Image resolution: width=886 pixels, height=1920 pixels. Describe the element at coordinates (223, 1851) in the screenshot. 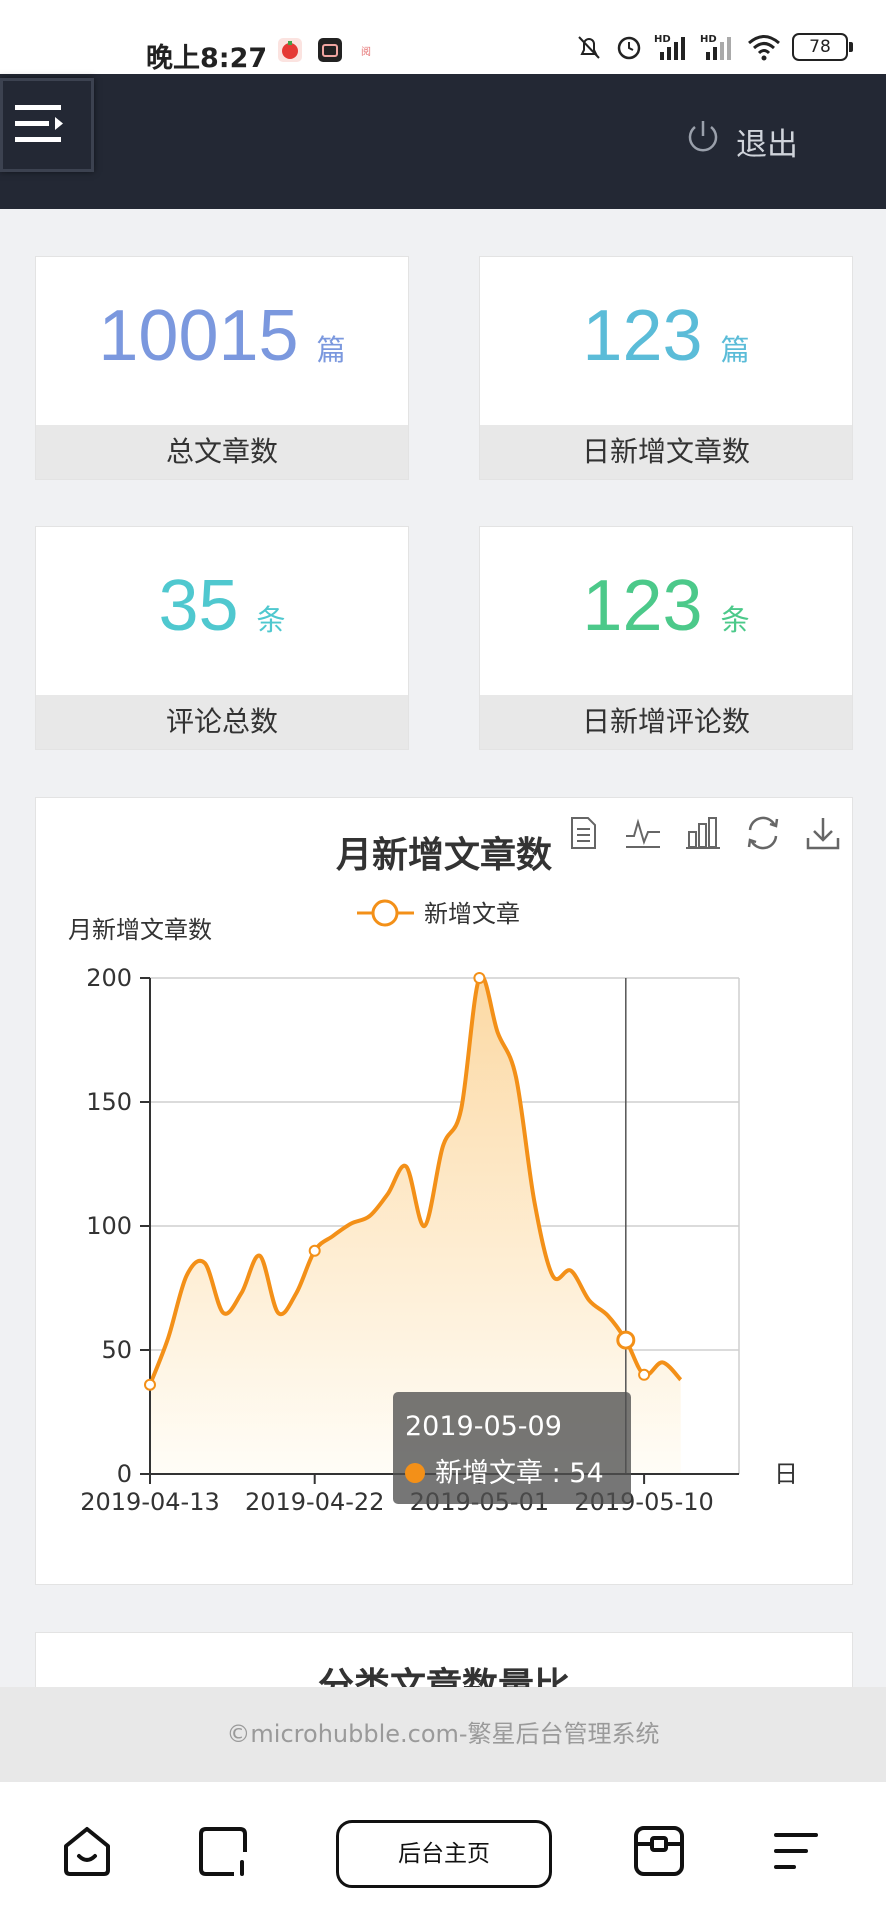

I see `window-icon` at that location.